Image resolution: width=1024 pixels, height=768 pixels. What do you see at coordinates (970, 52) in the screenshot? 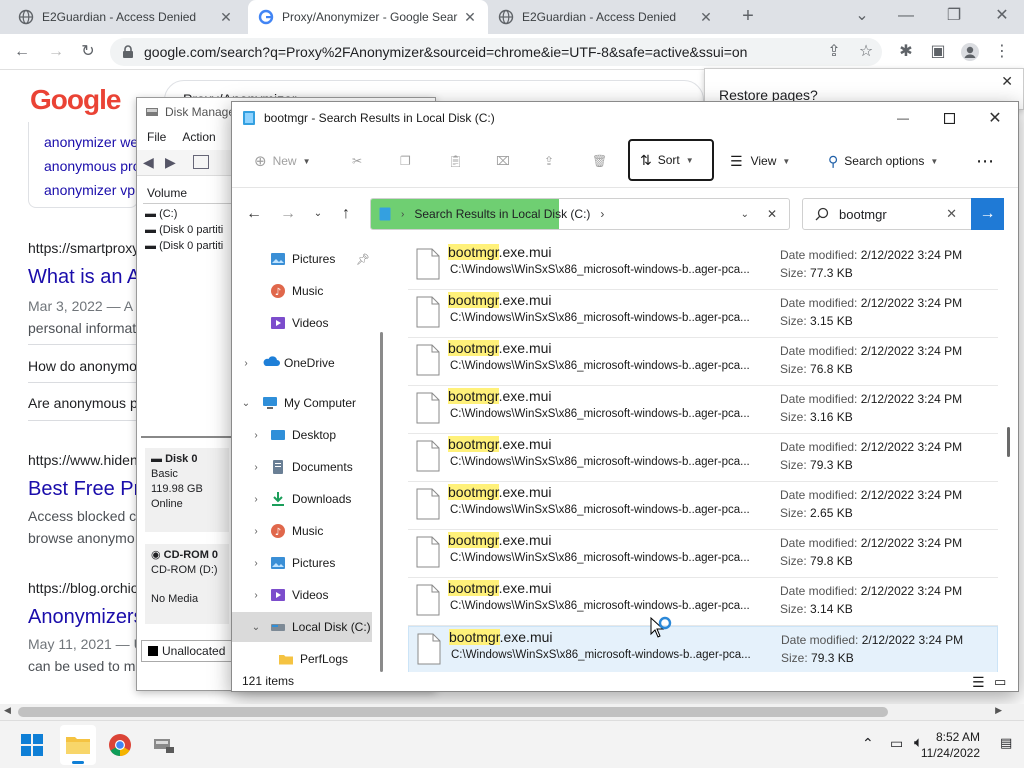
I see `profile-icon` at bounding box center [970, 52].